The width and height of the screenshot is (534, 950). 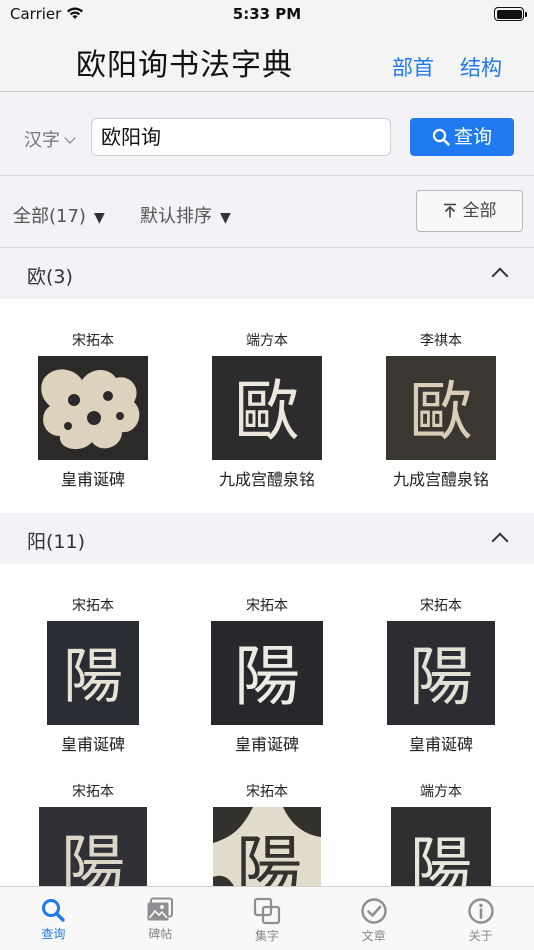 What do you see at coordinates (479, 211) in the screenshot?
I see `scroll-top-label: 全部` at bounding box center [479, 211].